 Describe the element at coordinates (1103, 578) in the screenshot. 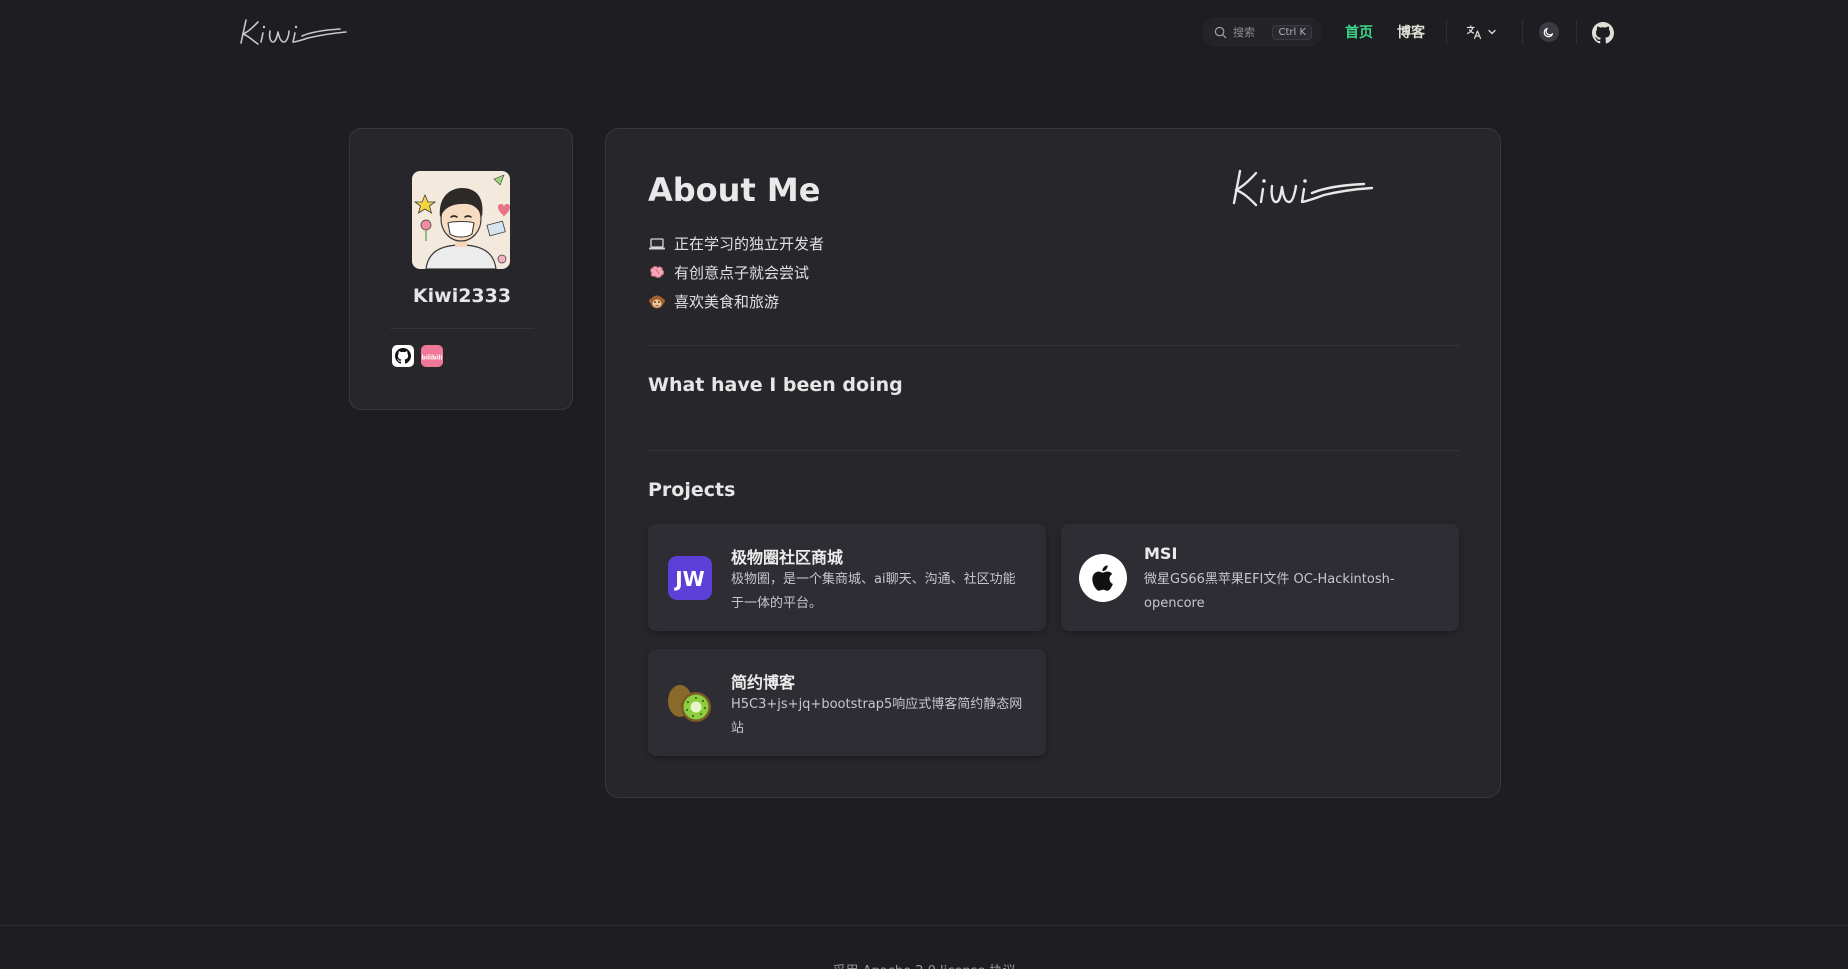

I see `apple-icon` at that location.